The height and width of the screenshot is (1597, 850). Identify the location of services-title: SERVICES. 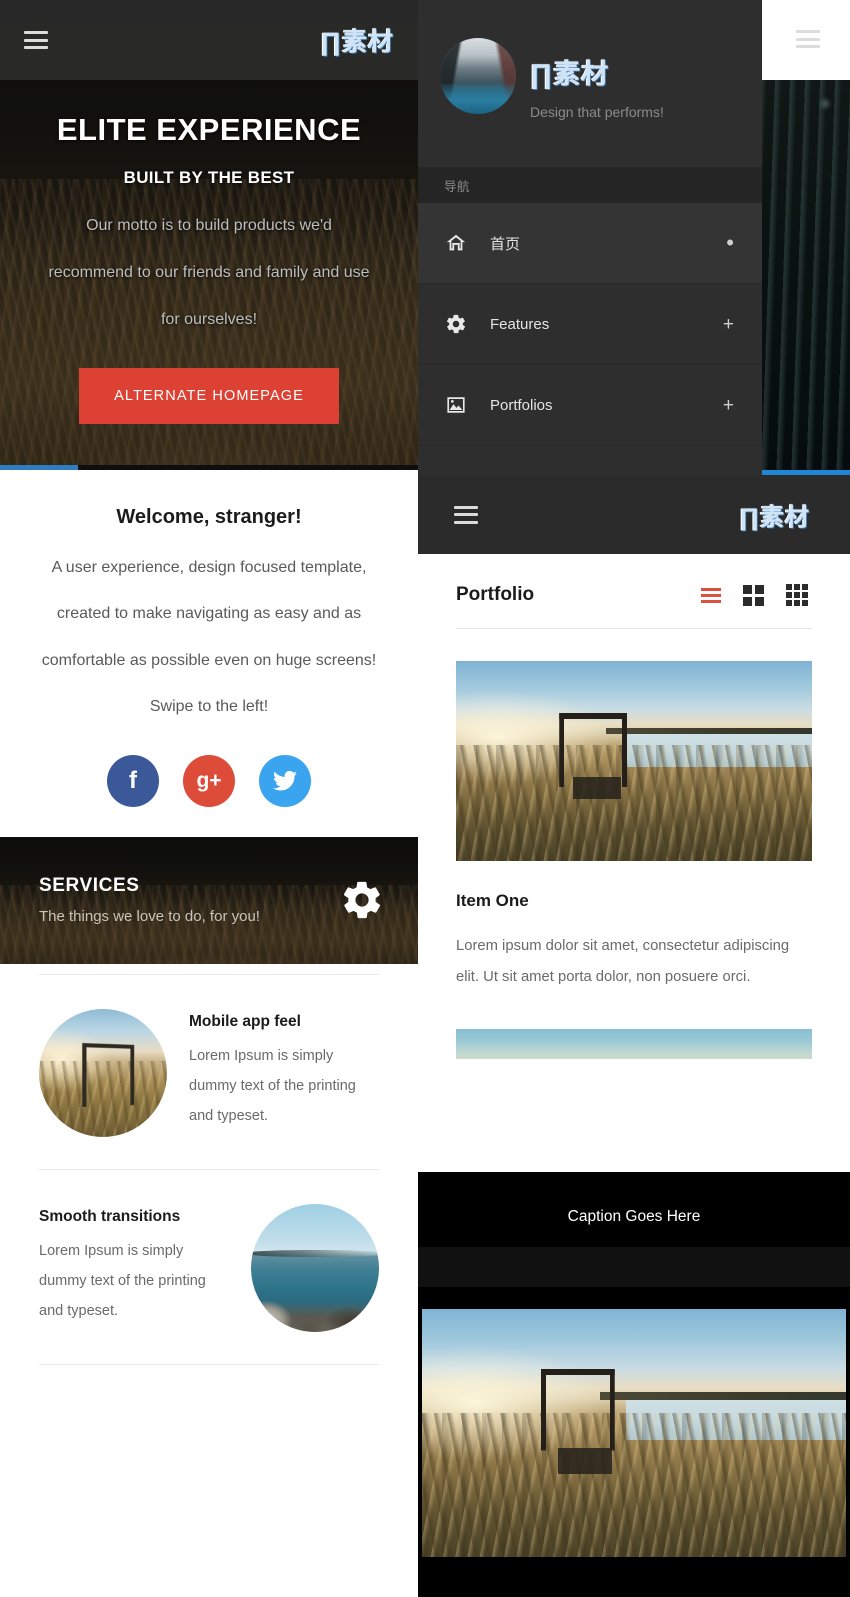
(89, 886).